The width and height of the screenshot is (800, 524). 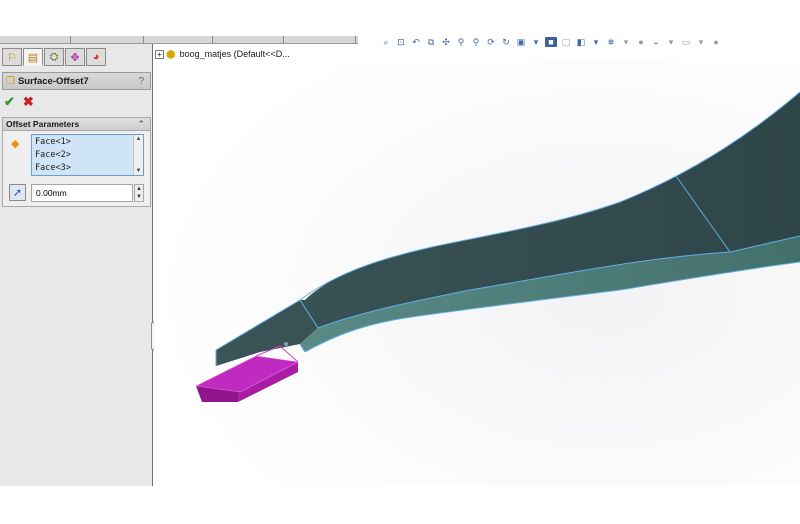 I want to click on faces-selection-row: ◆ Face<1> Face<2> Face<3> ▲ ▼, so click(x=77, y=156).